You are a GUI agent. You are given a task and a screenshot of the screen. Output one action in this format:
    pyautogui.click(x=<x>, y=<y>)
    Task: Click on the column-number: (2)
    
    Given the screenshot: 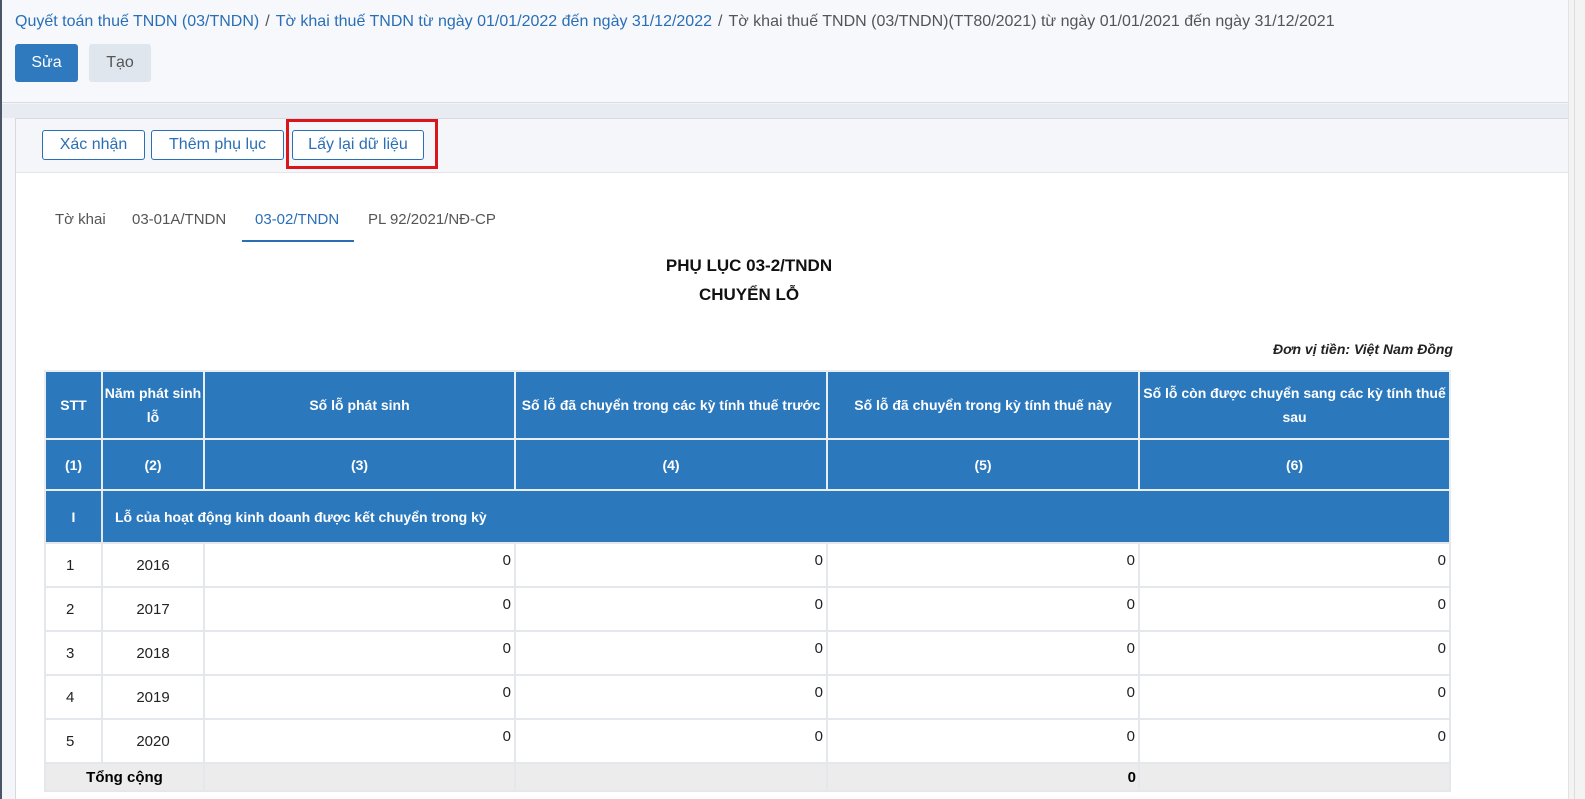 What is the action you would take?
    pyautogui.click(x=153, y=464)
    